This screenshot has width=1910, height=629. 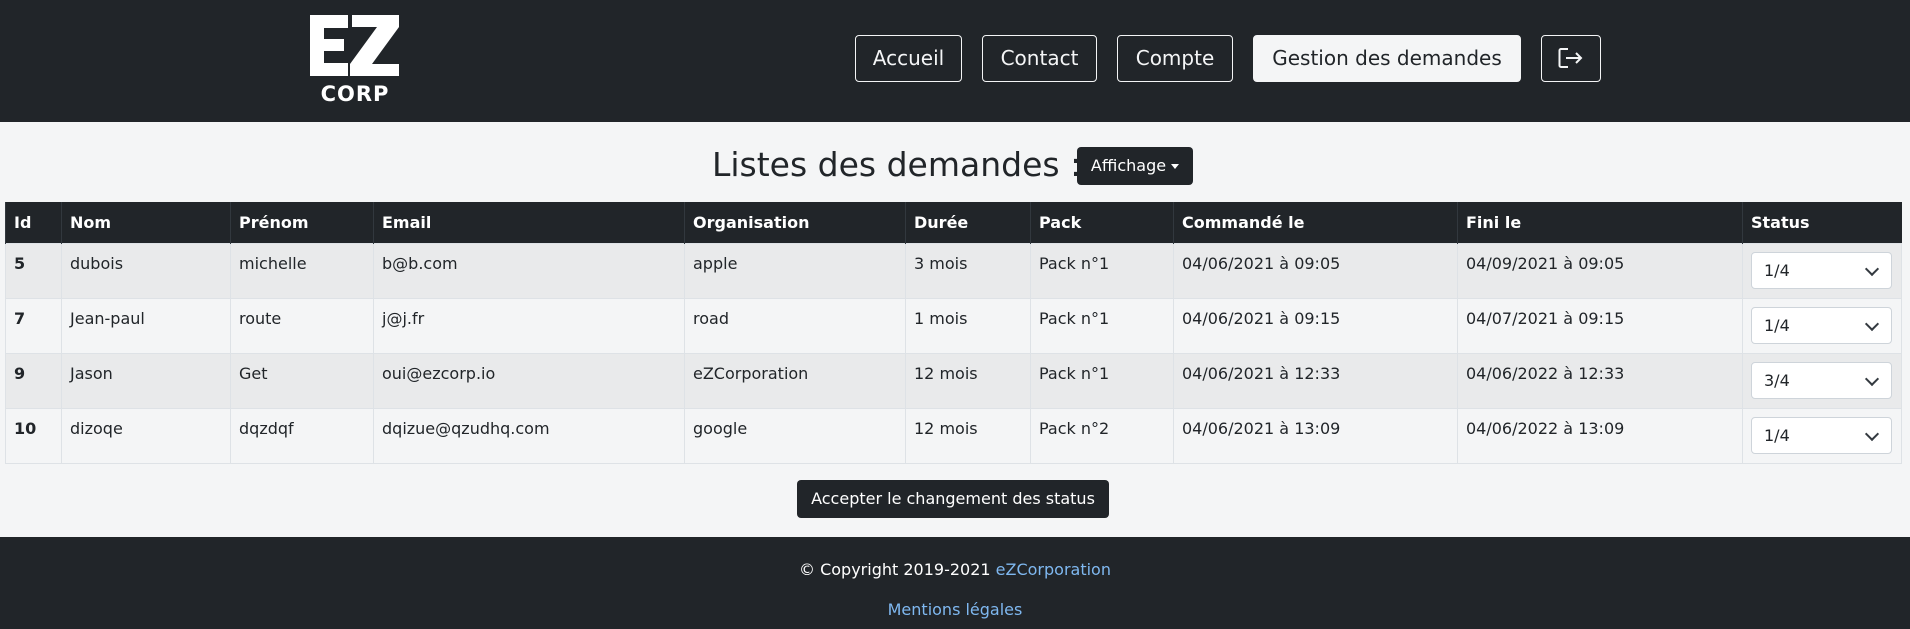 I want to click on affichage-dropdown-button: Affichage, so click(x=1135, y=166).